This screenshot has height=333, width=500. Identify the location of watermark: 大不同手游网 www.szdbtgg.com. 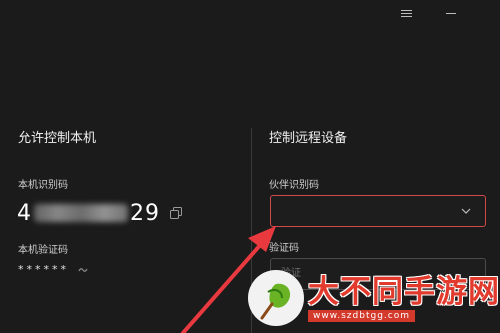
(373, 298).